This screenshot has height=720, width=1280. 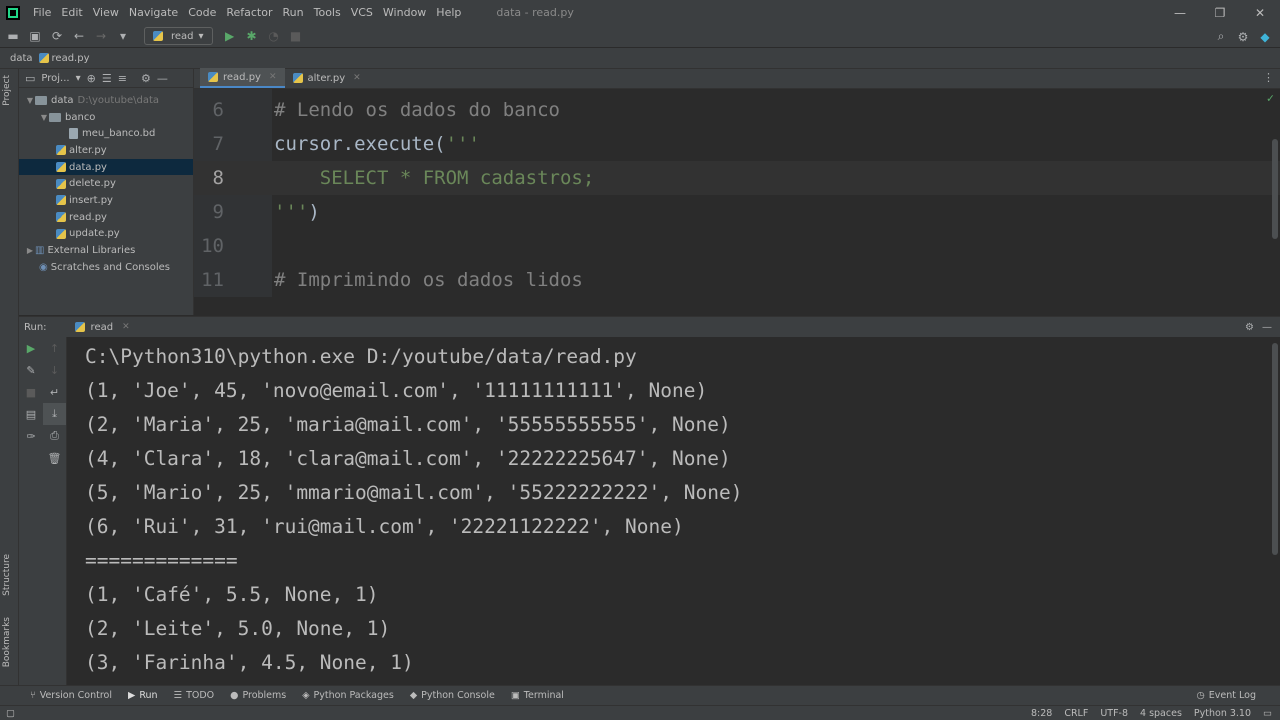 What do you see at coordinates (106, 167) in the screenshot?
I see `tree-item-file: data.py` at bounding box center [106, 167].